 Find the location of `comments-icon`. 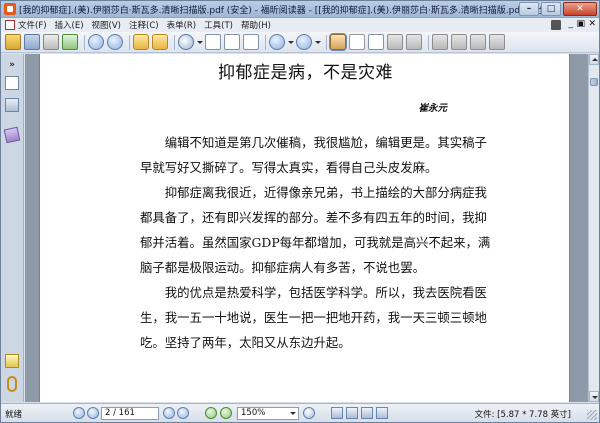

comments-icon is located at coordinates (12, 361).